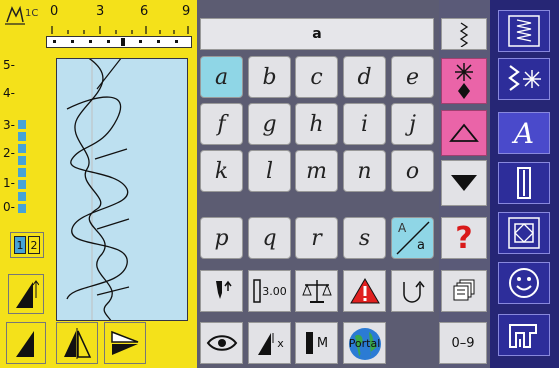 Image resolution: width=559 pixels, height=368 pixels. Describe the element at coordinates (9, 183) in the screenshot. I see `scale-label-1: 1-` at that location.